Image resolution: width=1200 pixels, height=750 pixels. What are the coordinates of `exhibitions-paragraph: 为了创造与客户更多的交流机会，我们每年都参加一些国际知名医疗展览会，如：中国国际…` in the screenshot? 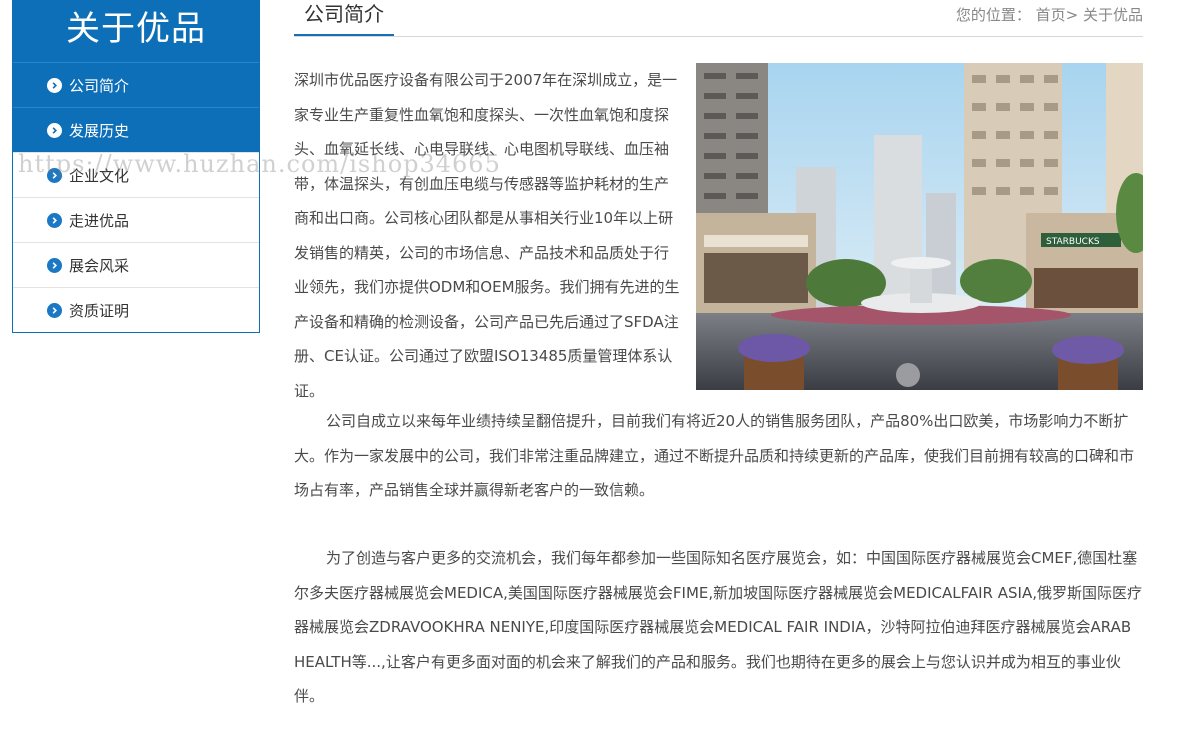 It's located at (718, 627).